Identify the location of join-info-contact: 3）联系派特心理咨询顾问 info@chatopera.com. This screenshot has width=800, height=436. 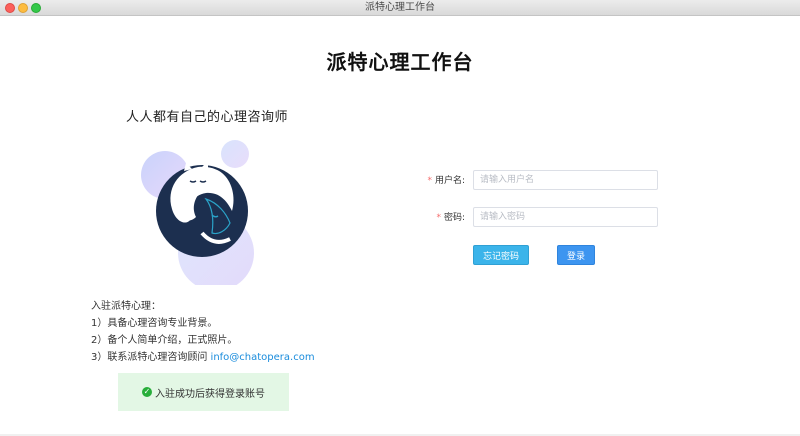
(203, 357).